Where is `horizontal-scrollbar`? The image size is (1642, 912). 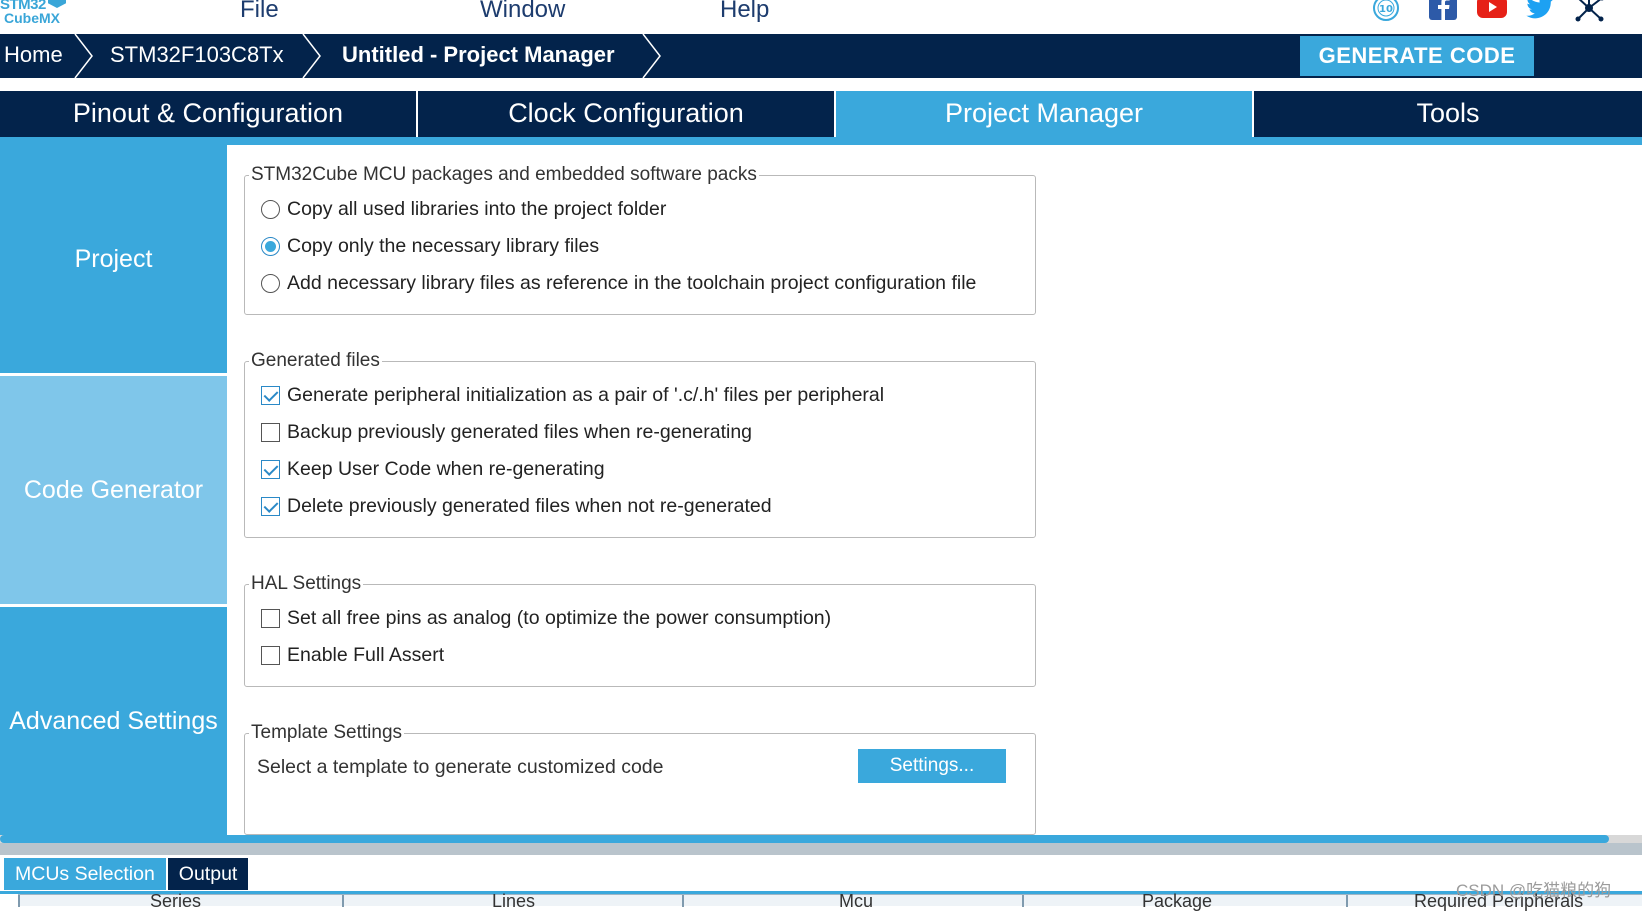 horizontal-scrollbar is located at coordinates (821, 839).